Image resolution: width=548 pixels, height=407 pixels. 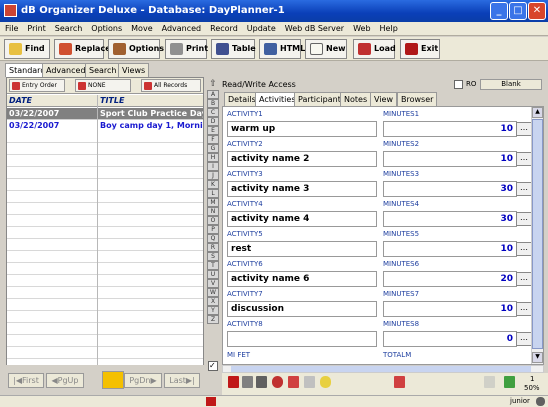 I want to click on menu-file: File, so click(x=11, y=27).